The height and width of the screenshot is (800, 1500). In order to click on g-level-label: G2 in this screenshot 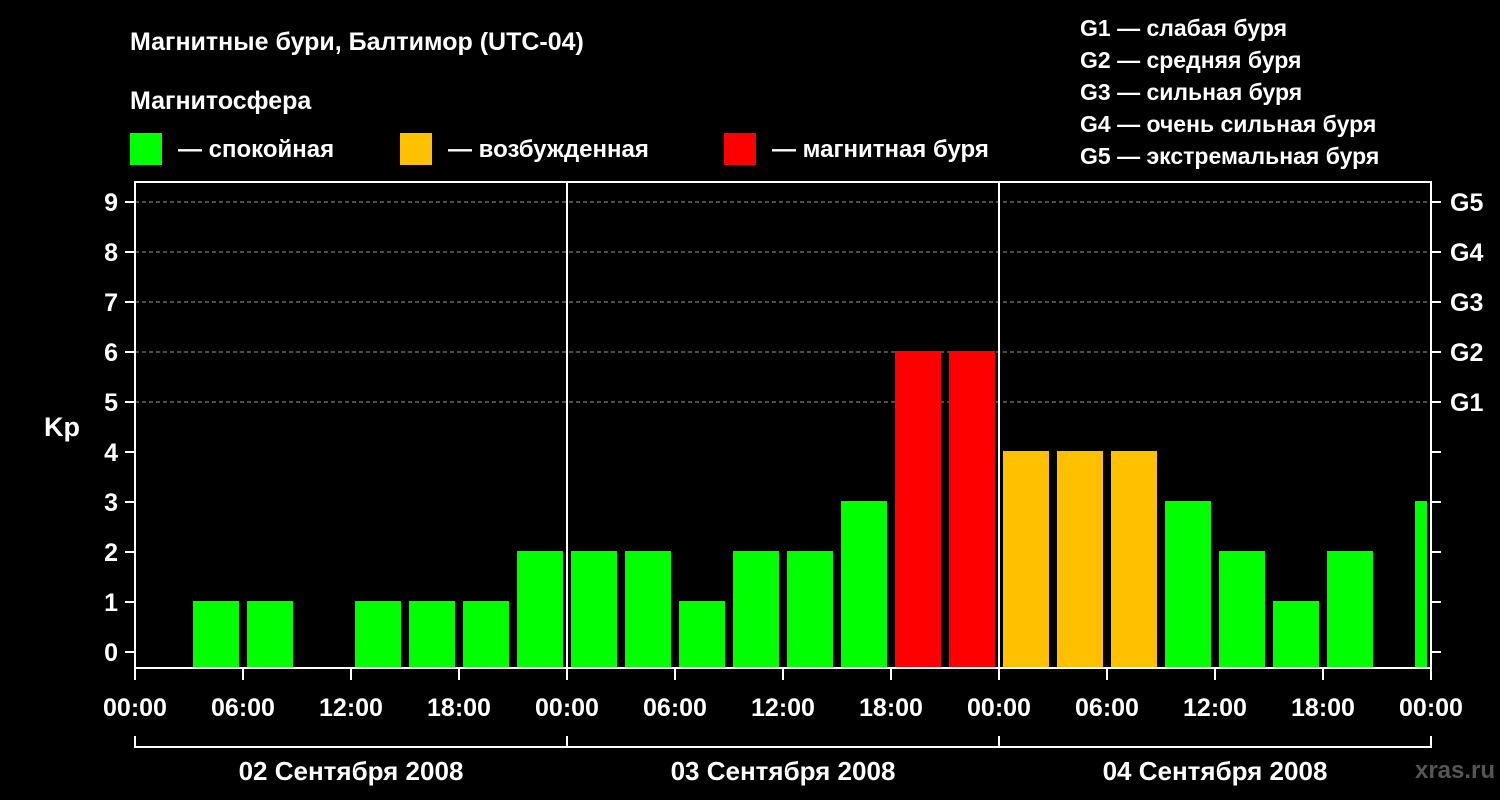, I will do `click(1466, 353)`.